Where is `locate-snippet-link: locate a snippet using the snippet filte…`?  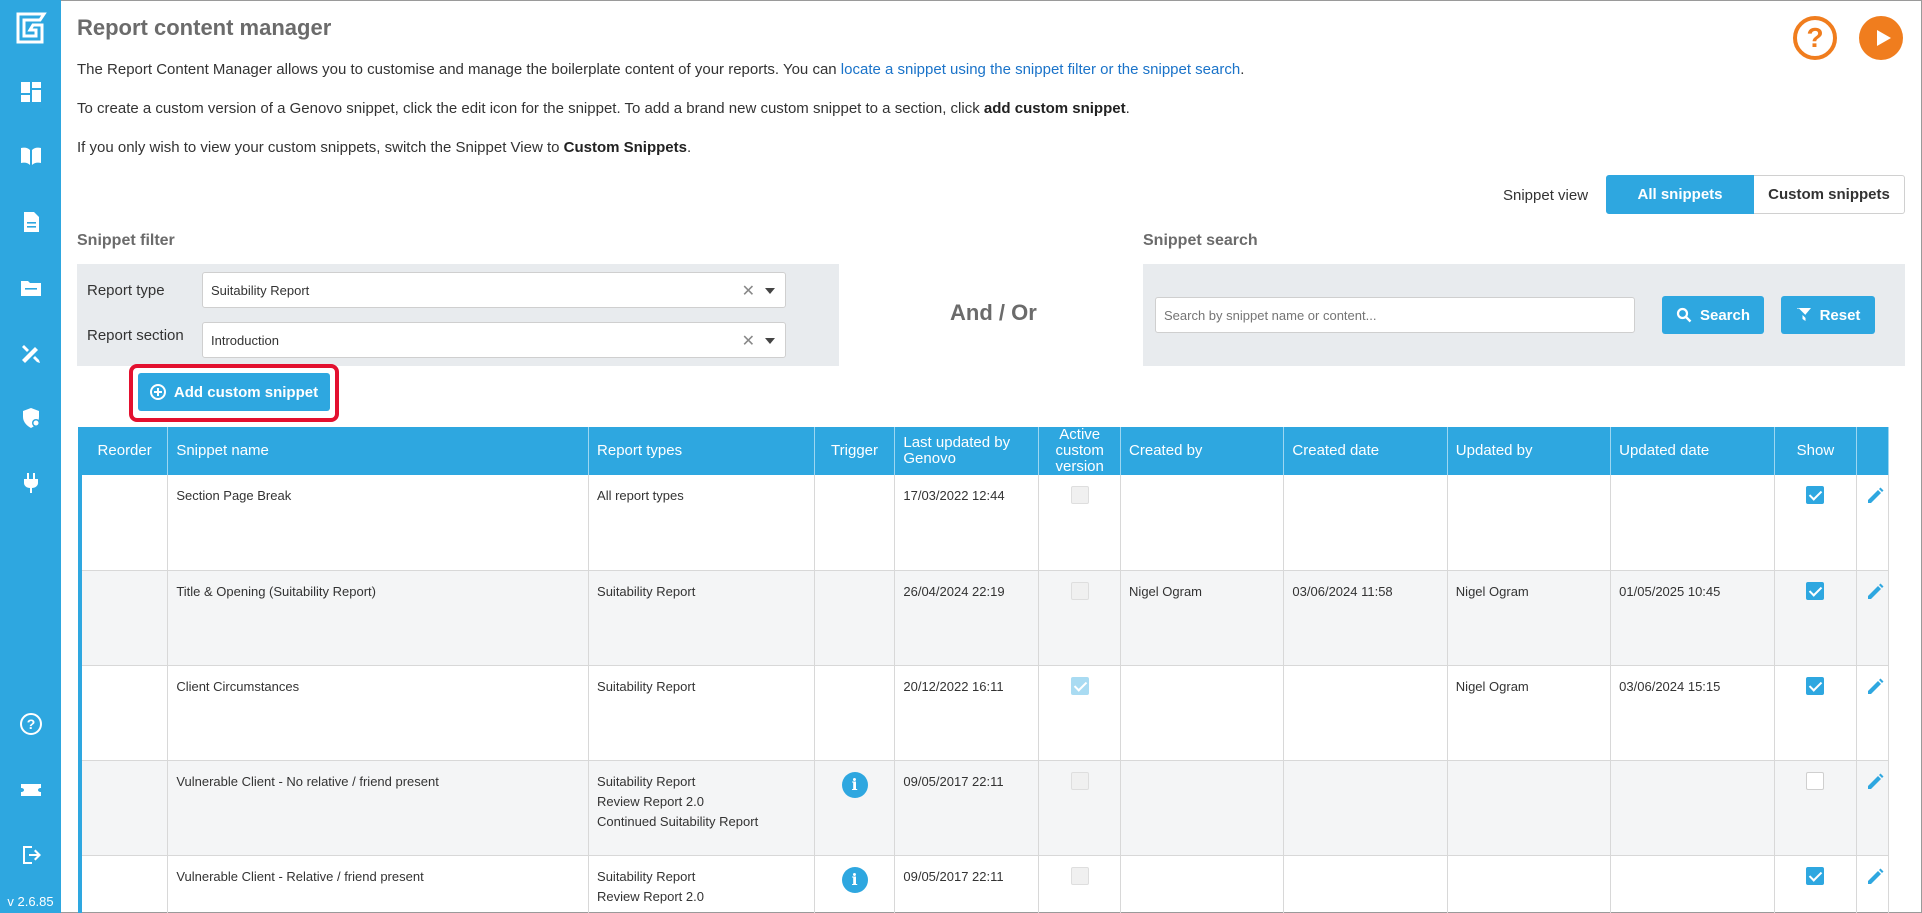
locate-snippet-link: locate a snippet using the snippet filte… is located at coordinates (1040, 69).